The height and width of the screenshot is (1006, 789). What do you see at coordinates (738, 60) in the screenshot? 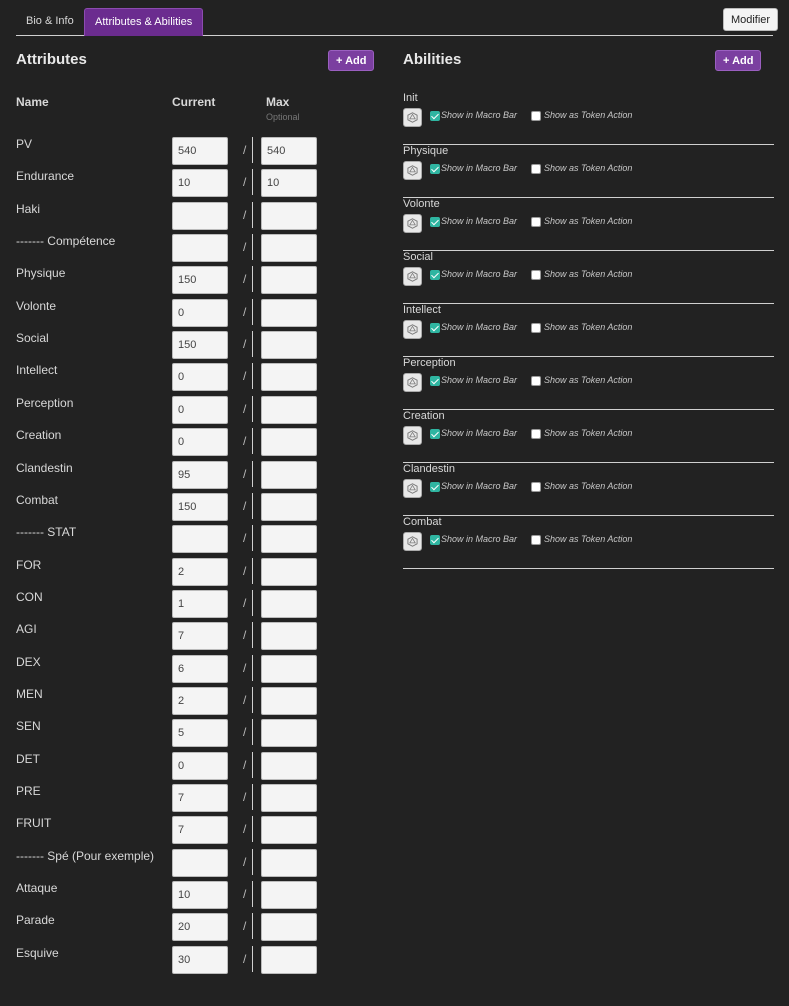
I see `add-ability-button: + Add` at bounding box center [738, 60].